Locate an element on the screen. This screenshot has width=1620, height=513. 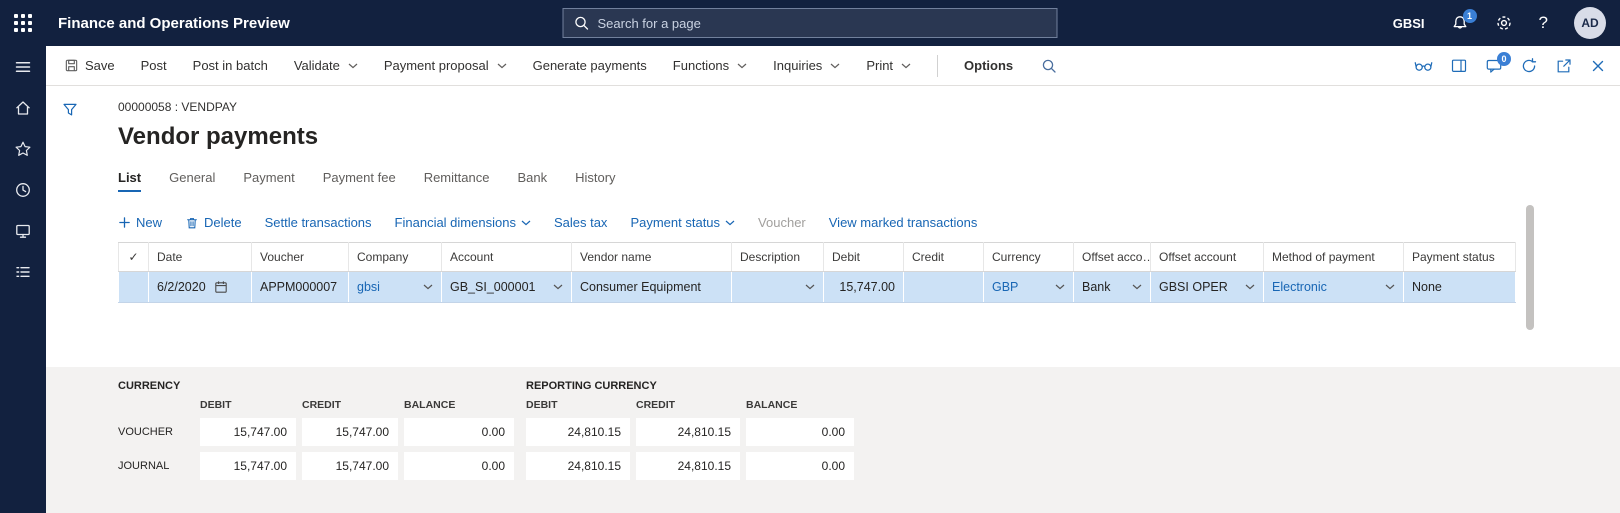
filter-funnel-icon is located at coordinates (70, 109).